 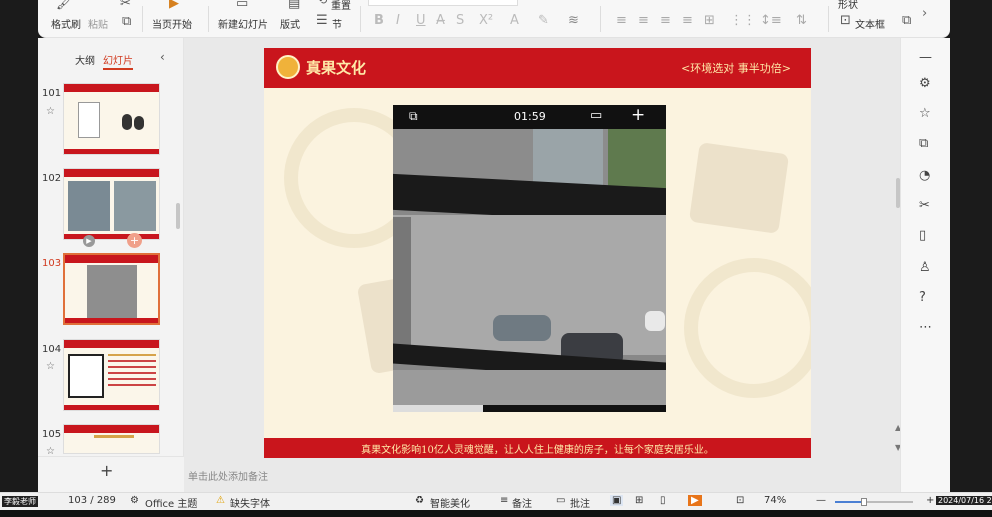 What do you see at coordinates (243, 23) in the screenshot?
I see `new-slide-button: 新建幻灯片` at bounding box center [243, 23].